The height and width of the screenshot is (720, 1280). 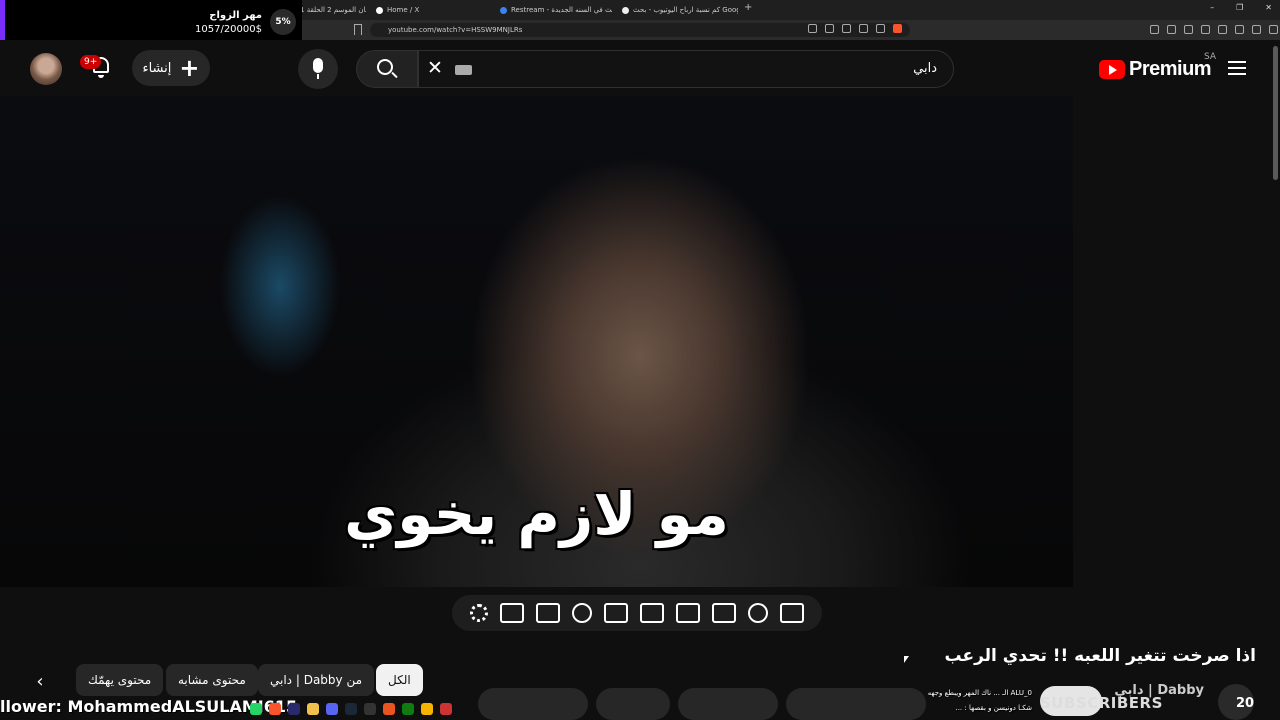 What do you see at coordinates (1237, 68) in the screenshot?
I see `hamburger-menu-icon` at bounding box center [1237, 68].